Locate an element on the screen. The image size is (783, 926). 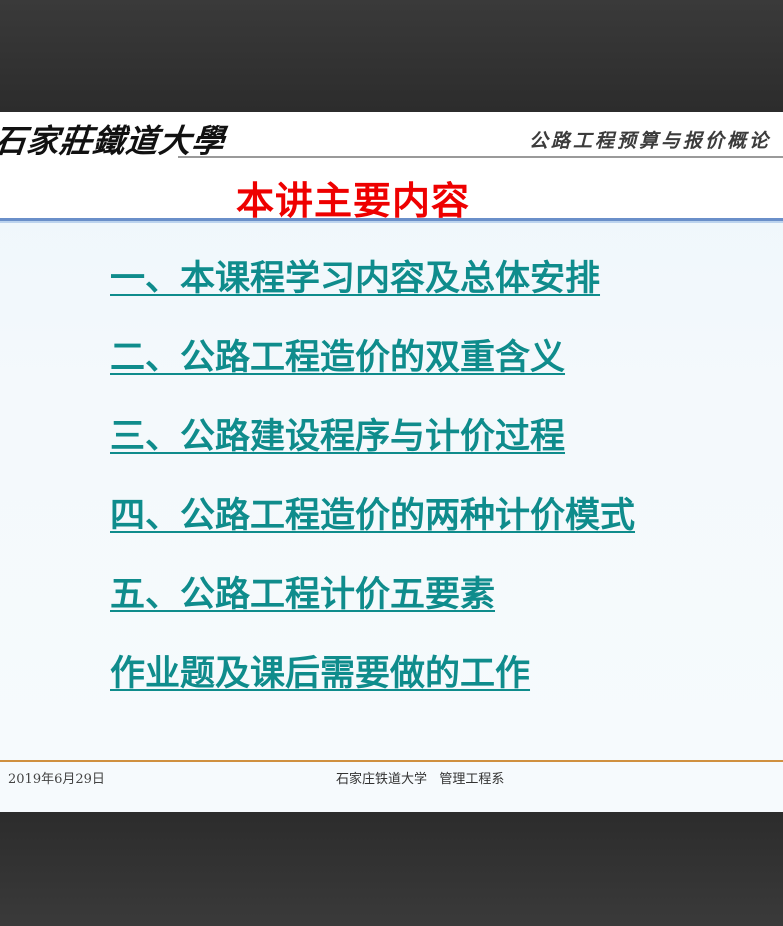
toc-link-4: 四、公路工程造价的两种计价模式 is located at coordinates (372, 528).